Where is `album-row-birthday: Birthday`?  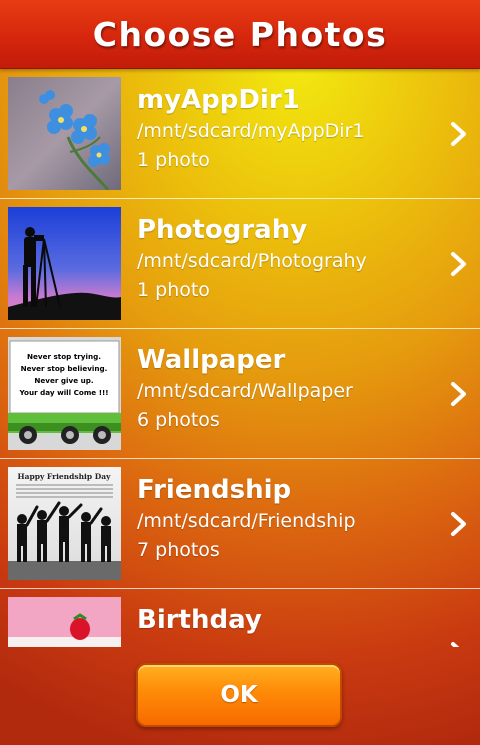 album-row-birthday: Birthday is located at coordinates (240, 618).